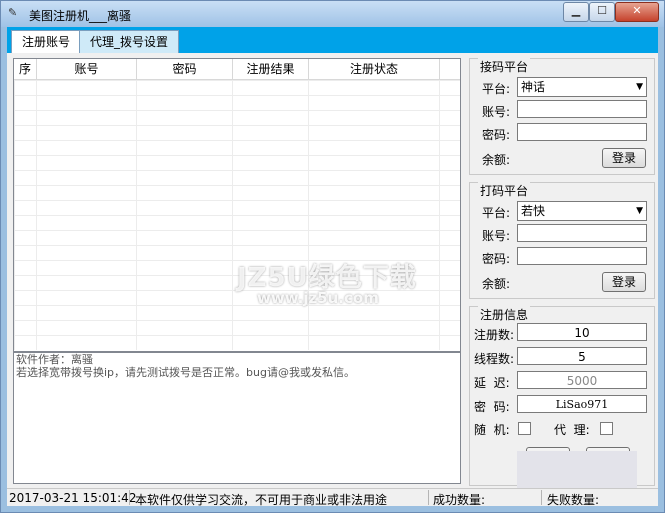 The image size is (665, 513). What do you see at coordinates (582, 356) in the screenshot?
I see `thread-count-input: 5` at bounding box center [582, 356].